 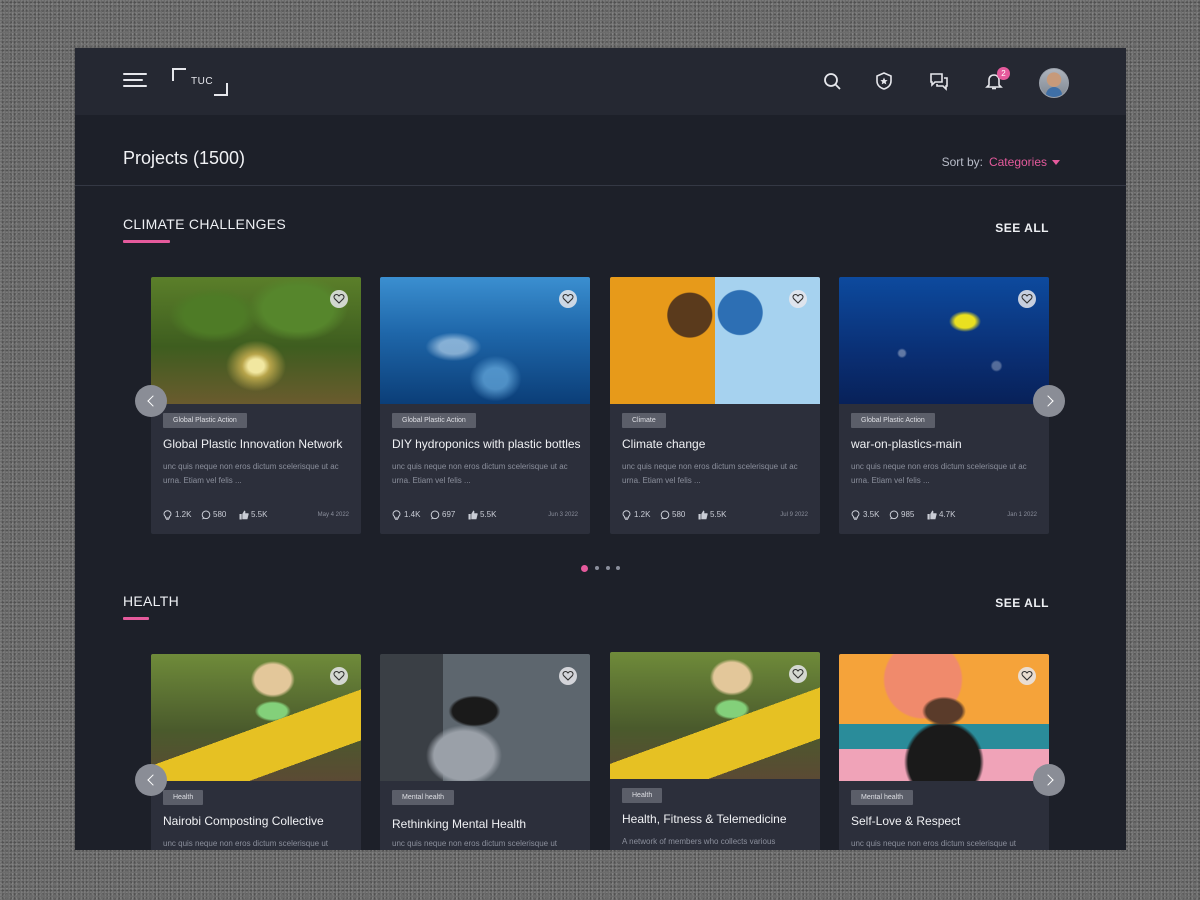 I want to click on card-date: May 4 2022, so click(x=333, y=515).